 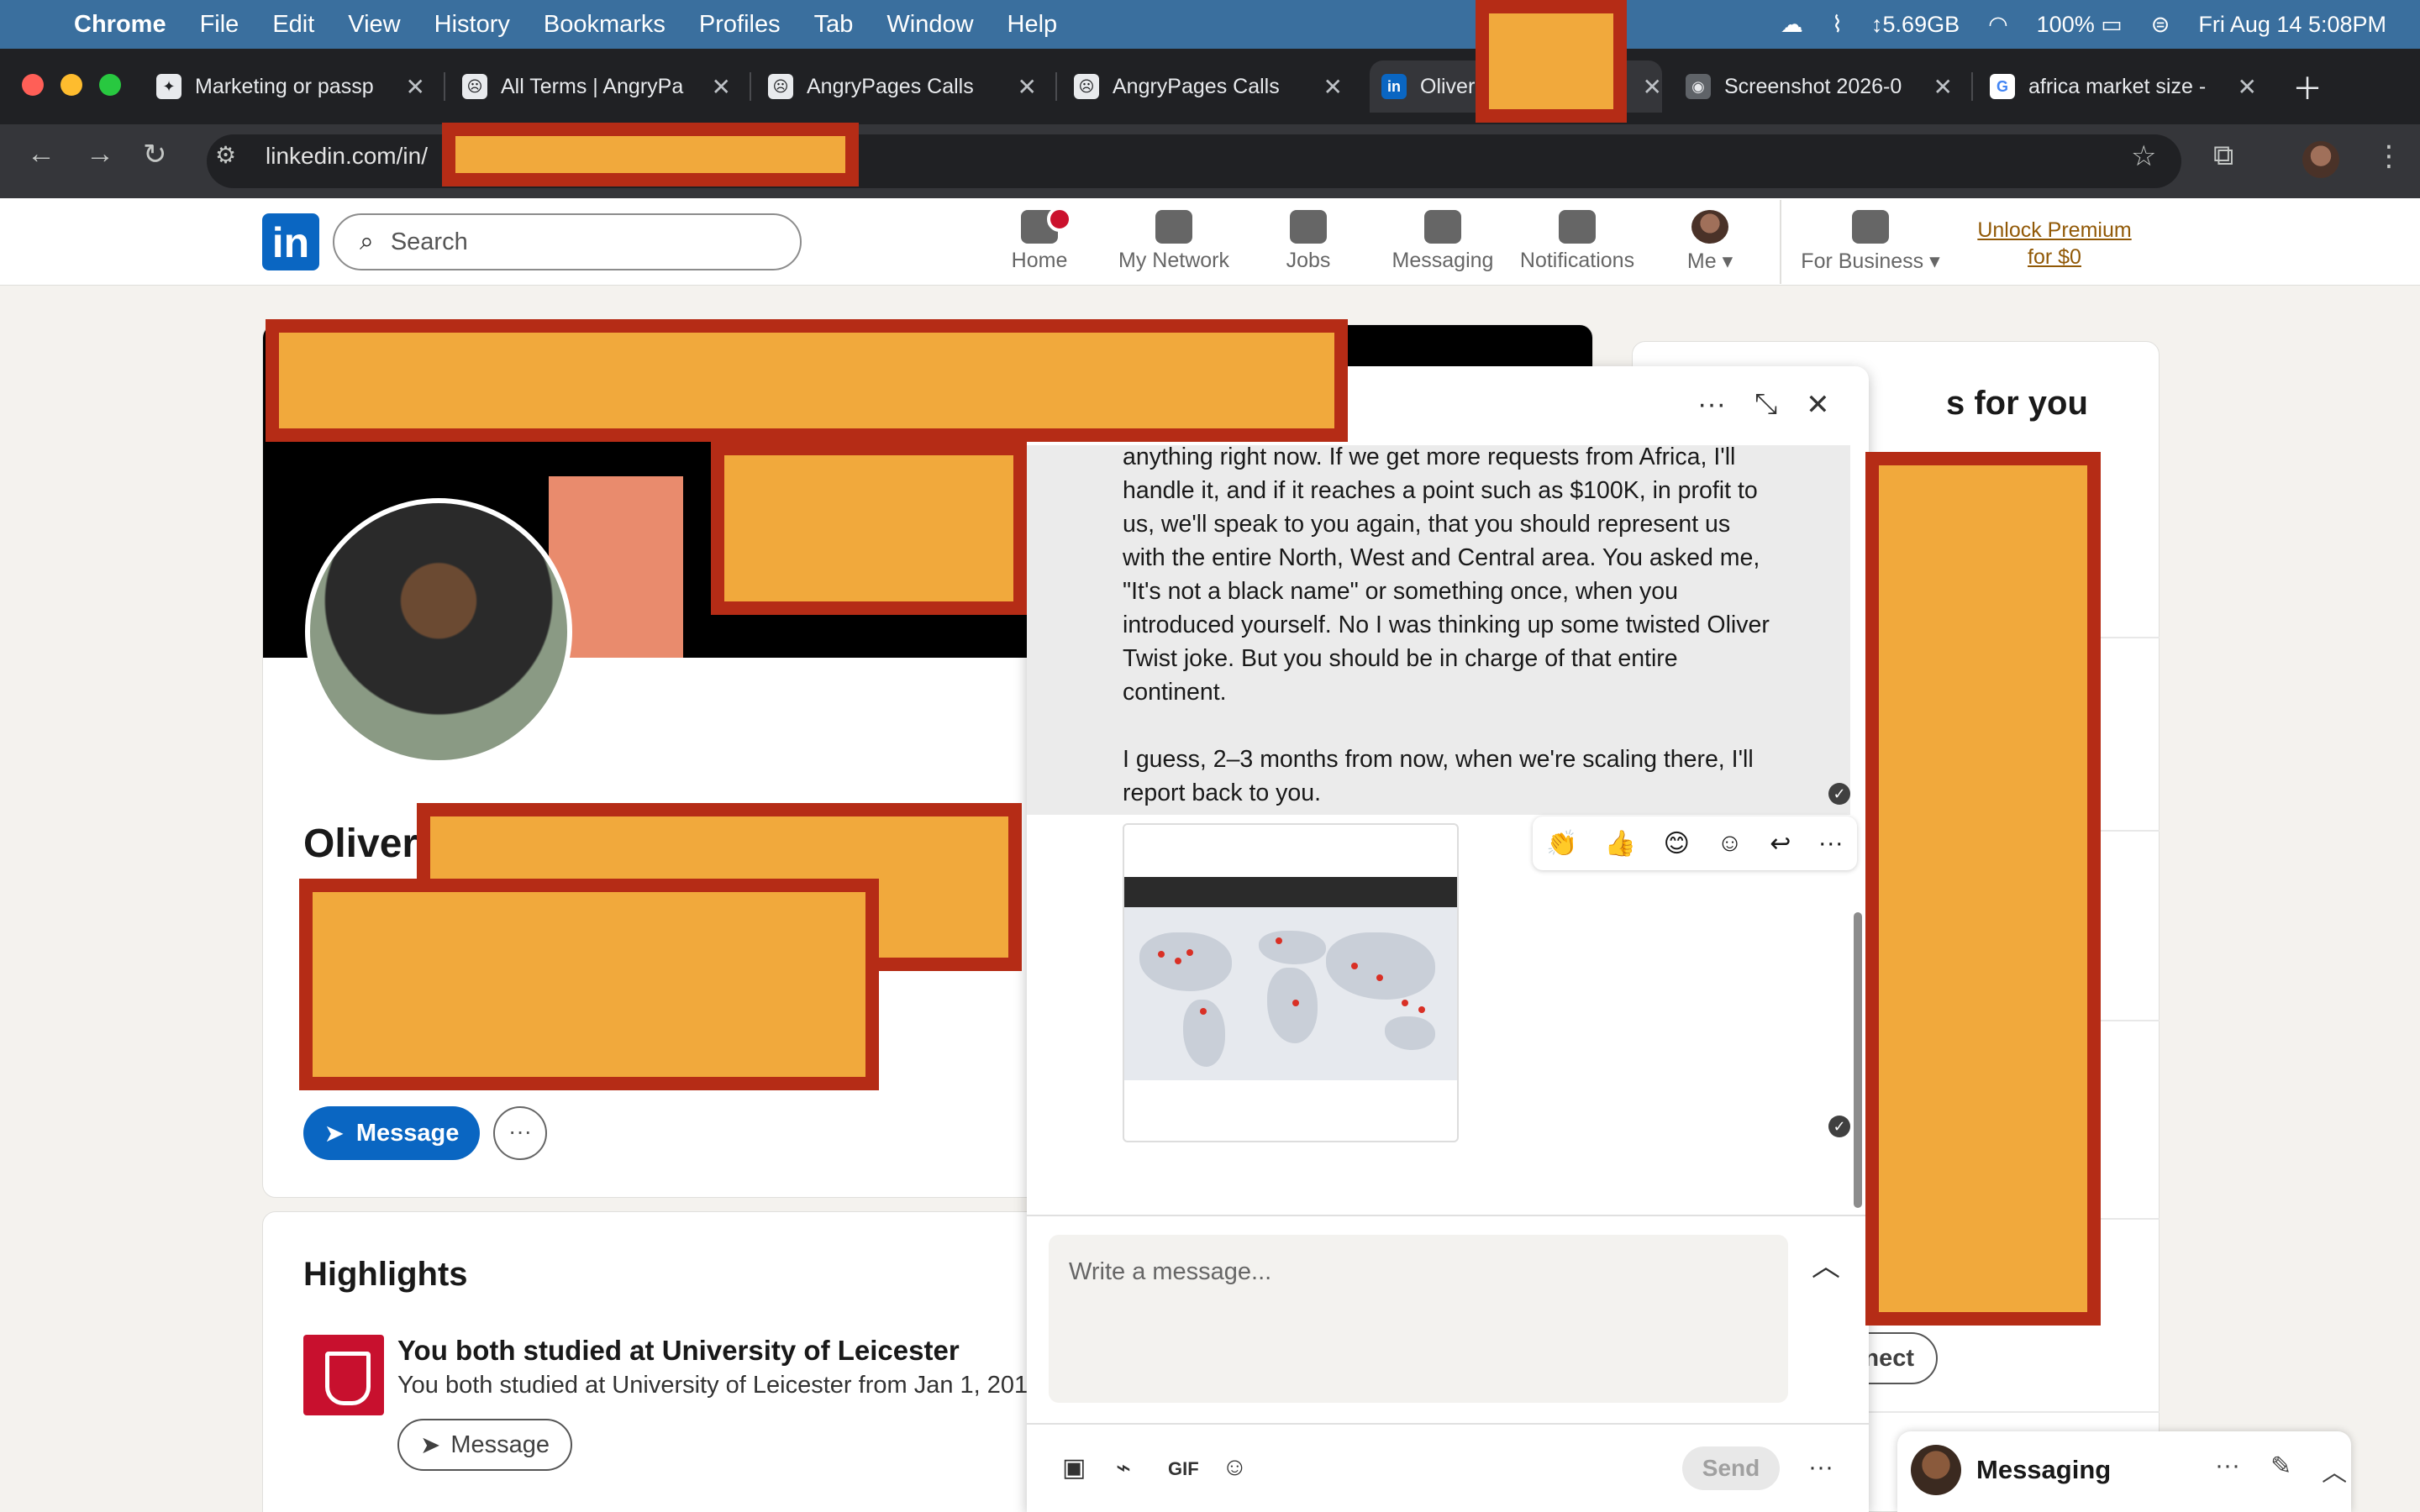 What do you see at coordinates (225, 155) in the screenshot?
I see `site-settings-icon: ⚙` at bounding box center [225, 155].